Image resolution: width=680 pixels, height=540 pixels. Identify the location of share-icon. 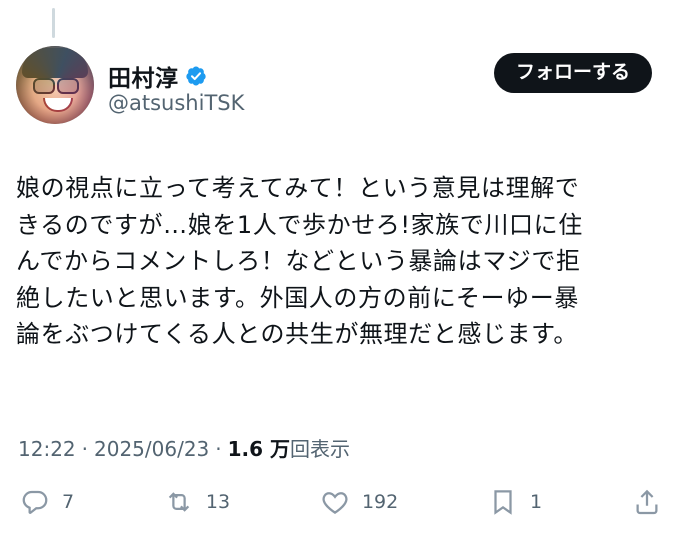
(647, 502).